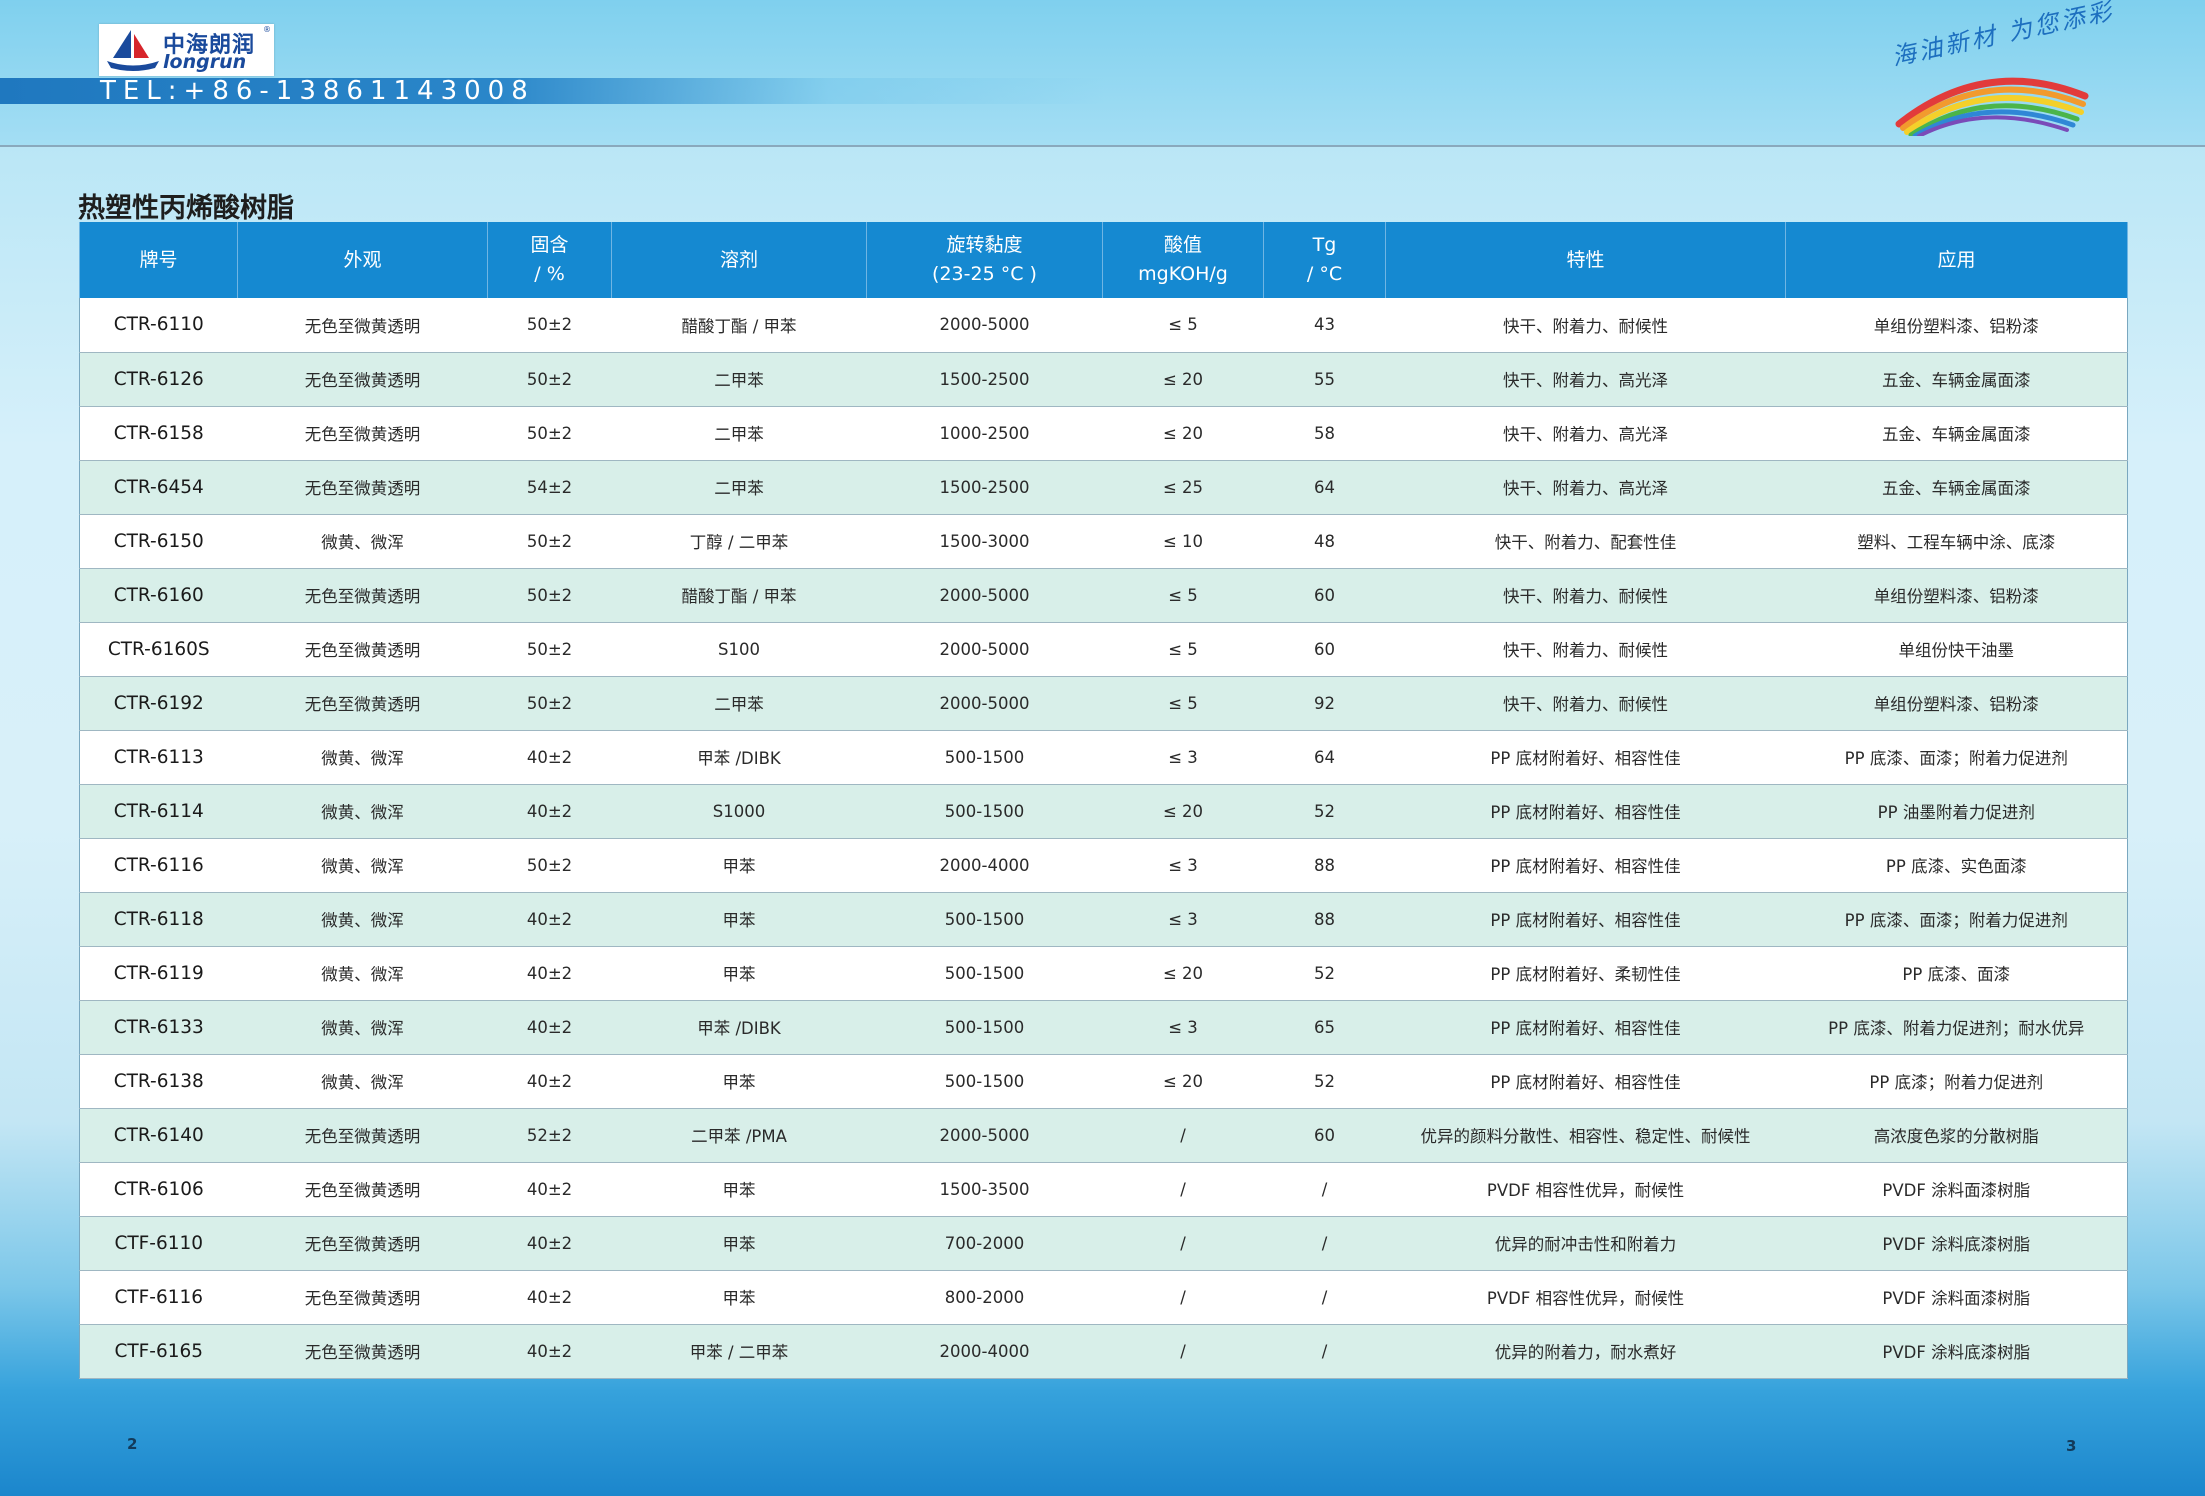 Image resolution: width=2205 pixels, height=1496 pixels. I want to click on table-cell: PP 底材附着好、柔韧性佳, so click(1585, 973).